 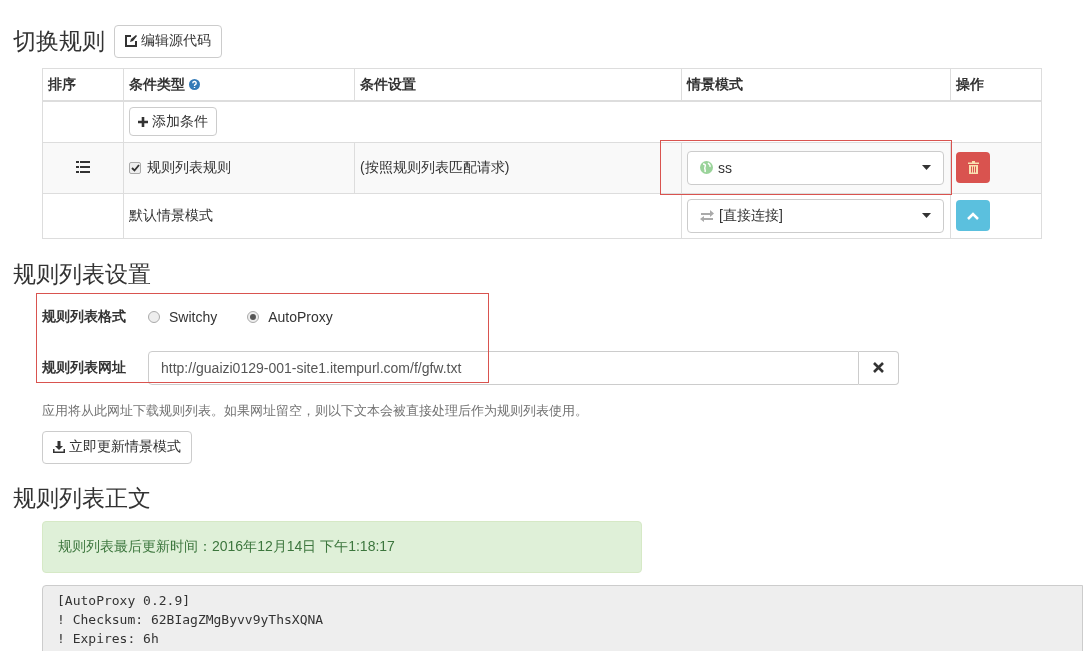 What do you see at coordinates (83, 166) in the screenshot?
I see `list-icon` at bounding box center [83, 166].